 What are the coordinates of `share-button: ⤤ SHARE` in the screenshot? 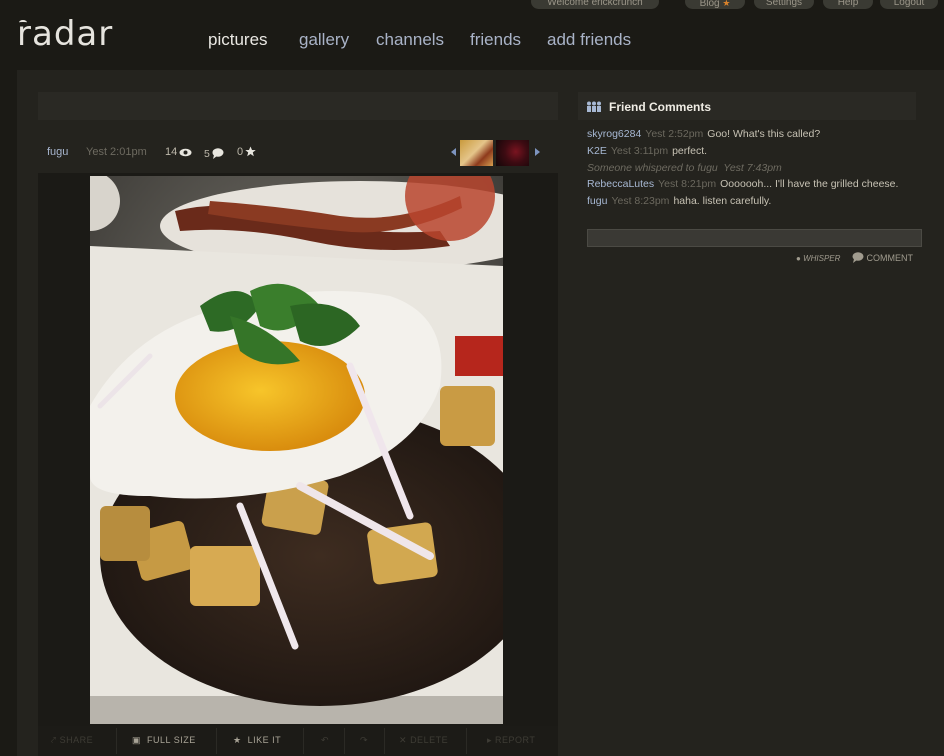 It's located at (72, 740).